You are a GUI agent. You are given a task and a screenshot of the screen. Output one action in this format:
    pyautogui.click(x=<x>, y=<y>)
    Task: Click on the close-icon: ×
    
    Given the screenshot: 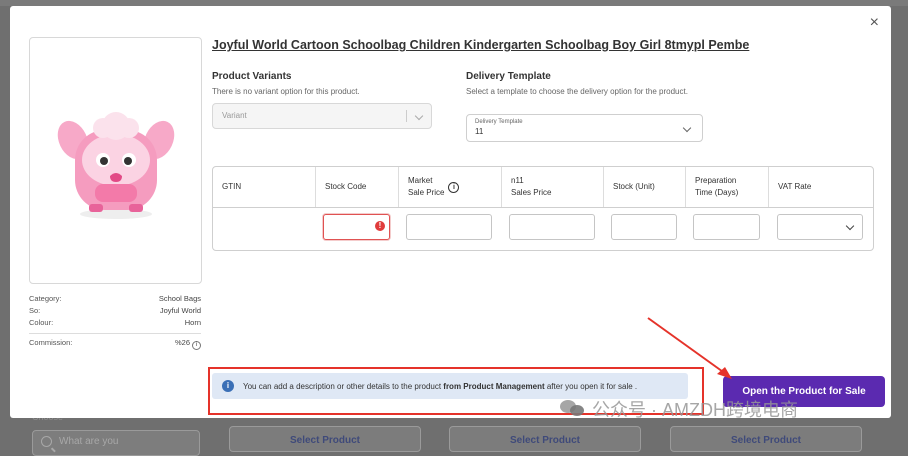 What is the action you would take?
    pyautogui.click(x=874, y=23)
    